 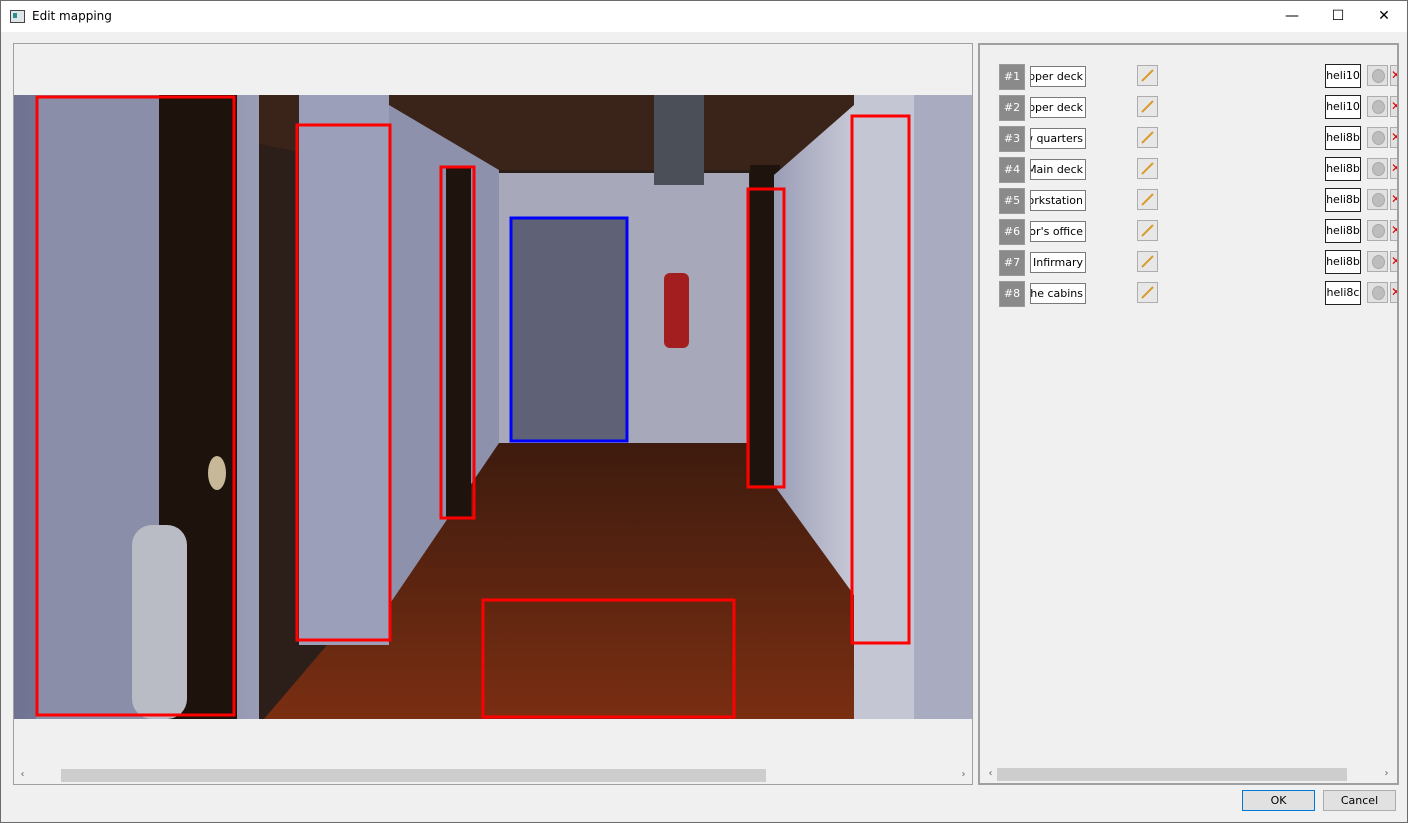 What do you see at coordinates (1343, 293) in the screenshot?
I see `mapping-target-field: heli8c` at bounding box center [1343, 293].